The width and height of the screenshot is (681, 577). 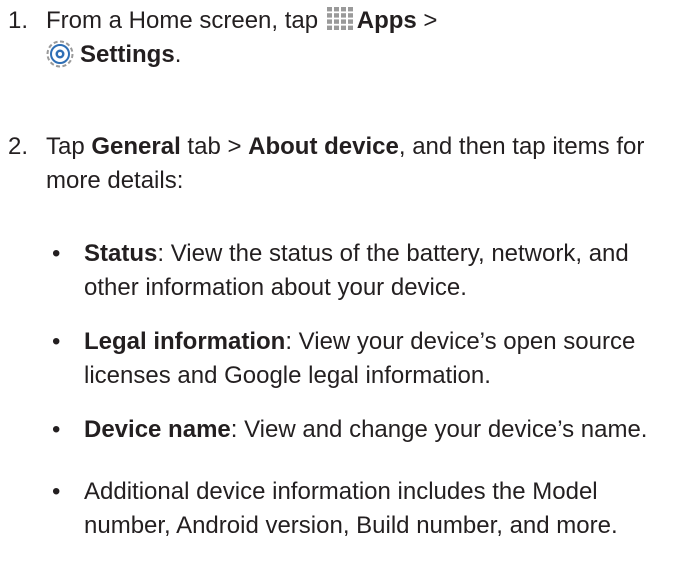 I want to click on step-1-text: From a Home screen, tap Apps > Settings., so click(x=361, y=38).